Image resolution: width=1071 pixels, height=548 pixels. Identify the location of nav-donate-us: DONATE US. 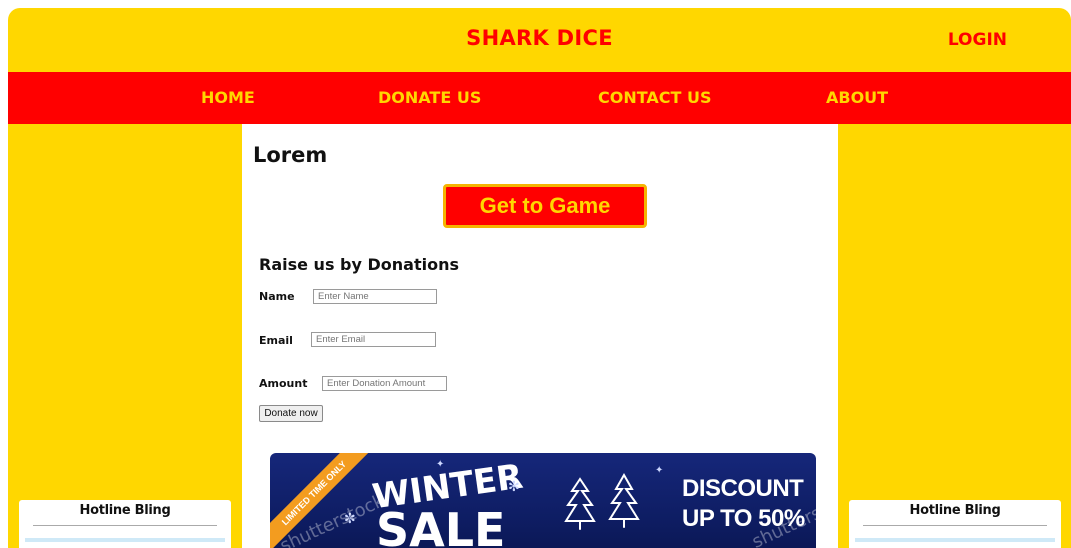
(429, 97).